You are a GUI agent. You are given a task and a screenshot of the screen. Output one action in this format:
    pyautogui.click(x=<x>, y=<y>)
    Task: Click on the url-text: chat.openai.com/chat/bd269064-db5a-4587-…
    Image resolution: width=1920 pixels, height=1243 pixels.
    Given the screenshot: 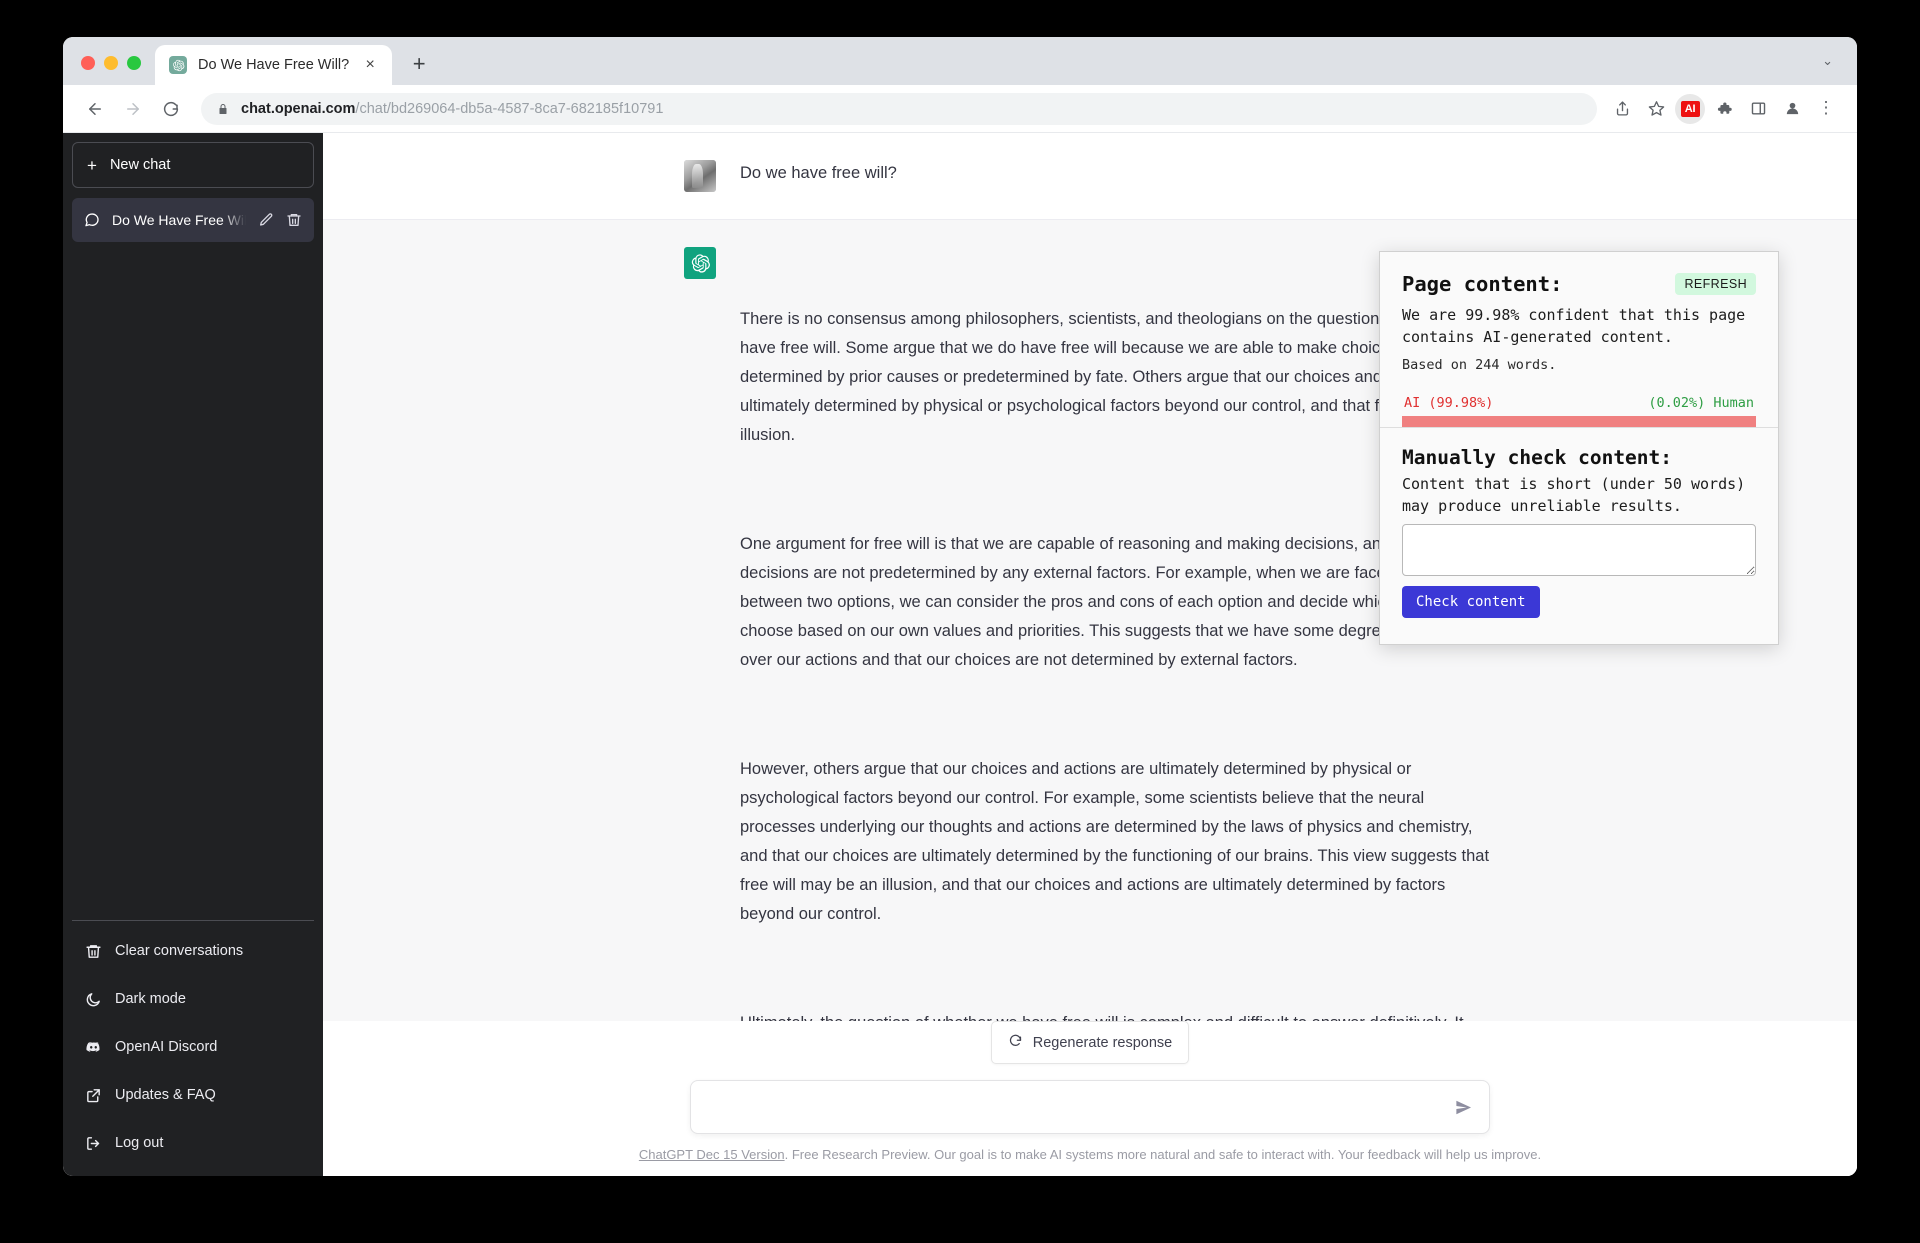 What is the action you would take?
    pyautogui.click(x=452, y=109)
    